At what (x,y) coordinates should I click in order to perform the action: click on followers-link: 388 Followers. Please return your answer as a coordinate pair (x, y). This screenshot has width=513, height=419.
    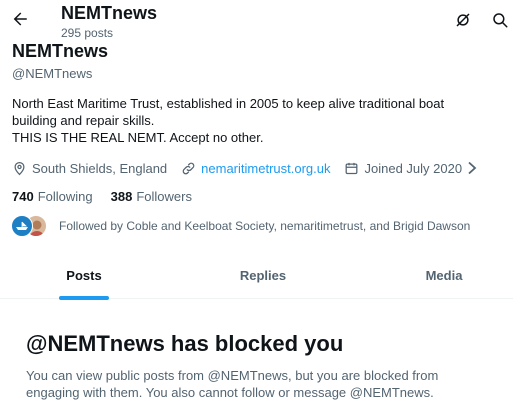
    Looking at the image, I should click on (151, 196).